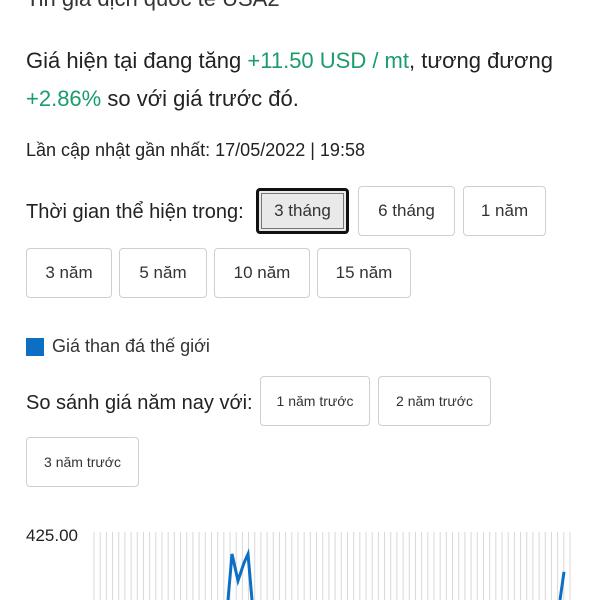  Describe the element at coordinates (52, 535) in the screenshot. I see `y-axis-max-label: 425.00` at that location.